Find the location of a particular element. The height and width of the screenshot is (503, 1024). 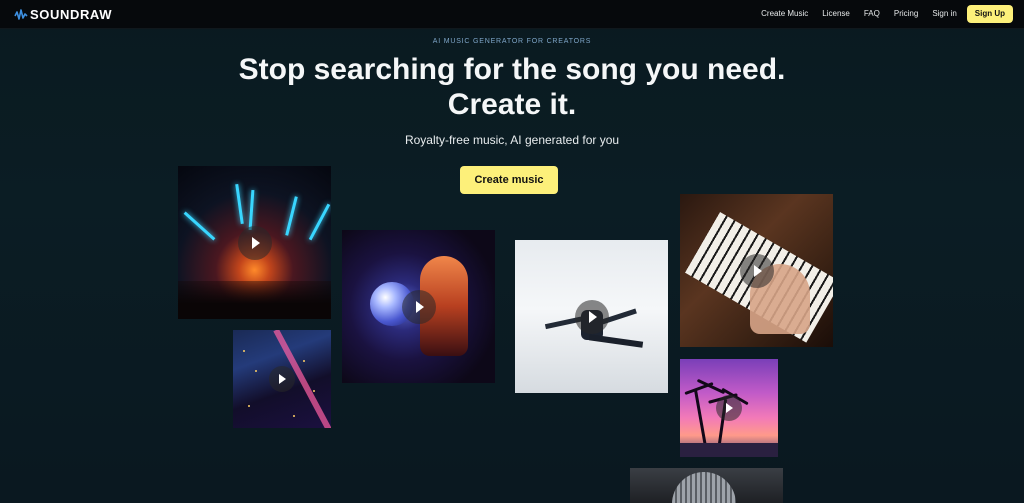

tile-disco-ball is located at coordinates (418, 306).